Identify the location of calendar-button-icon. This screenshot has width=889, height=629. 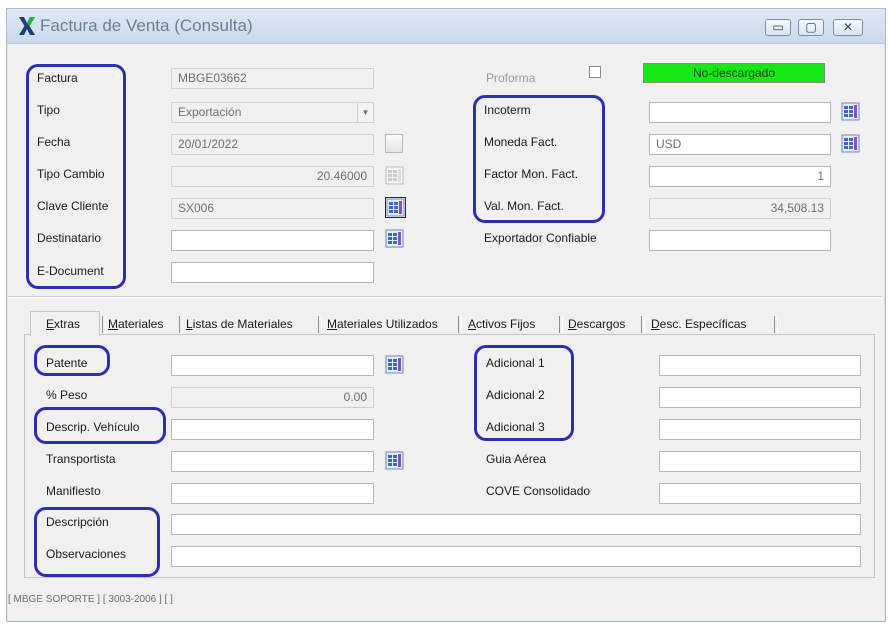
(394, 143).